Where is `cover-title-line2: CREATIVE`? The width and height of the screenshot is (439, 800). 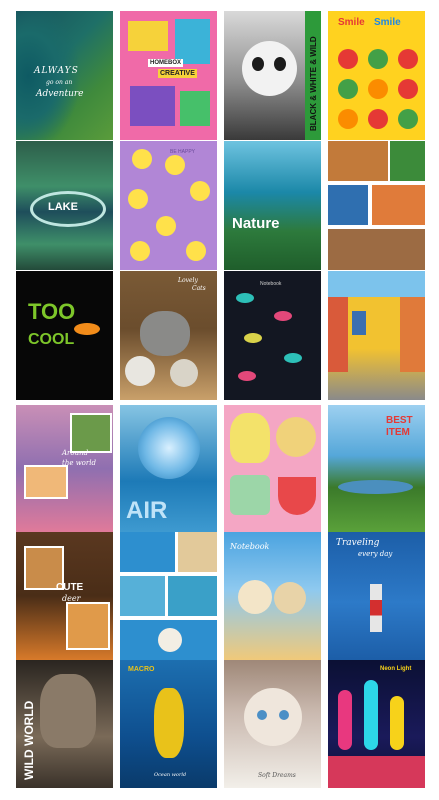 cover-title-line2: CREATIVE is located at coordinates (177, 73).